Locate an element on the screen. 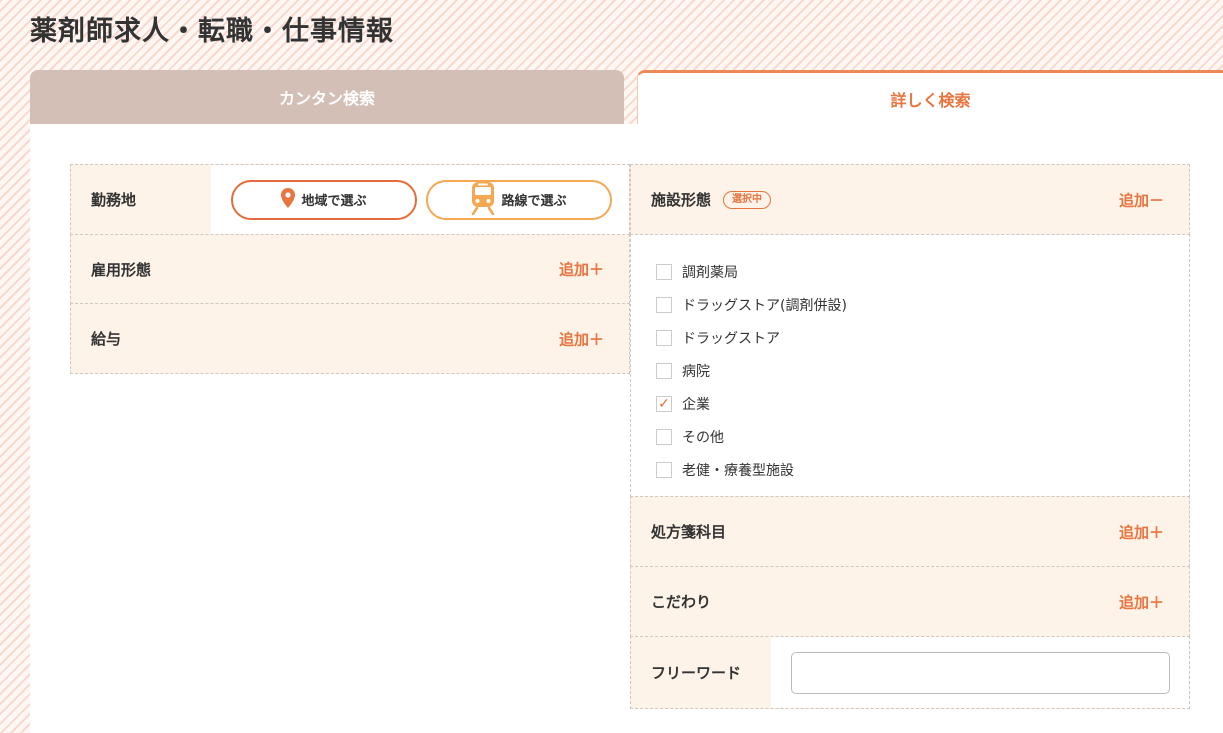 This screenshot has width=1223, height=733. search-form-left-column: 勤務地 地域で選ぶ 路線で選ぶ 雇用形態 追加＋ 給与 追加＋ is located at coordinates (350, 269).